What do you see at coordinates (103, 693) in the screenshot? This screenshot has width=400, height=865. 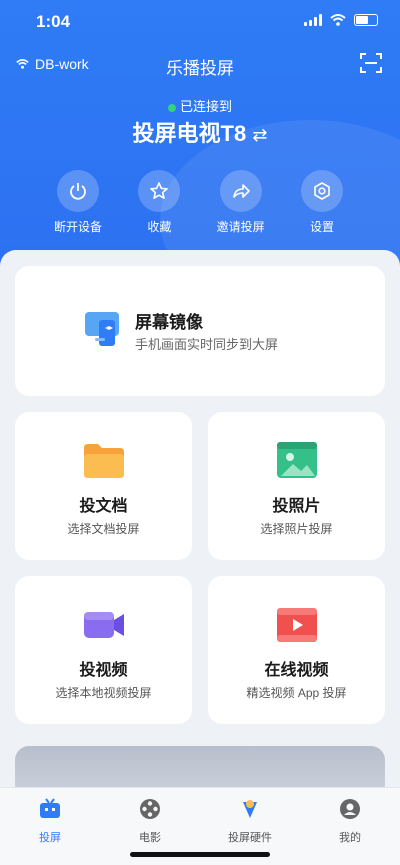 I see `card-subtitle: 选择本地视频投屏` at bounding box center [103, 693].